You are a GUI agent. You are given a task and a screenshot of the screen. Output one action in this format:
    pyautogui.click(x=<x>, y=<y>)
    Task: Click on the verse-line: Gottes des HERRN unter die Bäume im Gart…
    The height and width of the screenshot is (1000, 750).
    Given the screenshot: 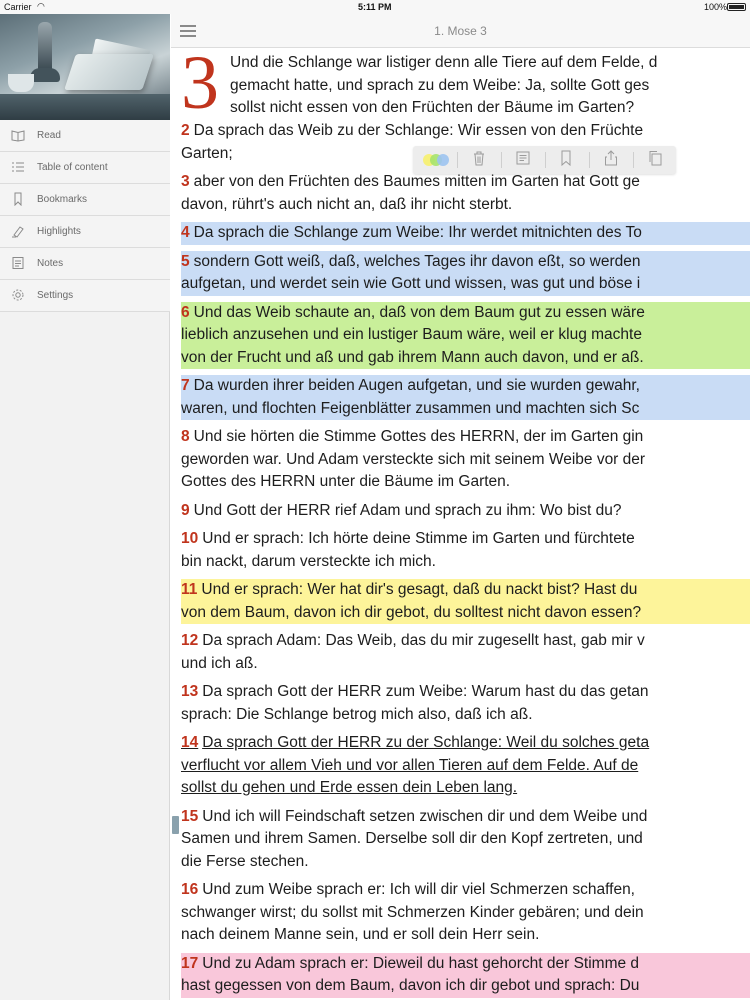 What is the action you would take?
    pyautogui.click(x=346, y=481)
    